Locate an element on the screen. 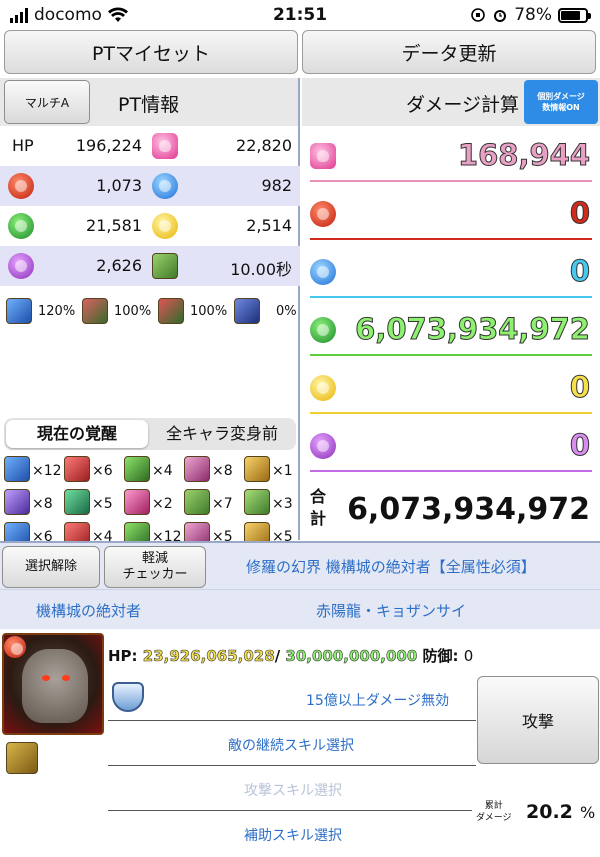 This screenshot has width=600, height=857. enemy-defense-value: 0 is located at coordinates (468, 656).